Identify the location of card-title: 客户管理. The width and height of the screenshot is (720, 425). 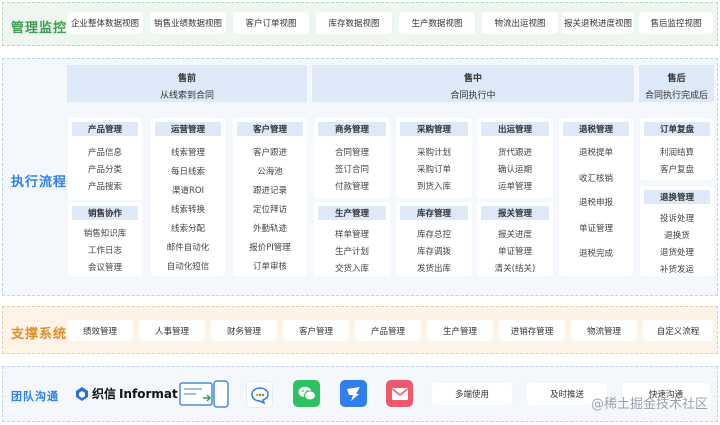
(270, 129).